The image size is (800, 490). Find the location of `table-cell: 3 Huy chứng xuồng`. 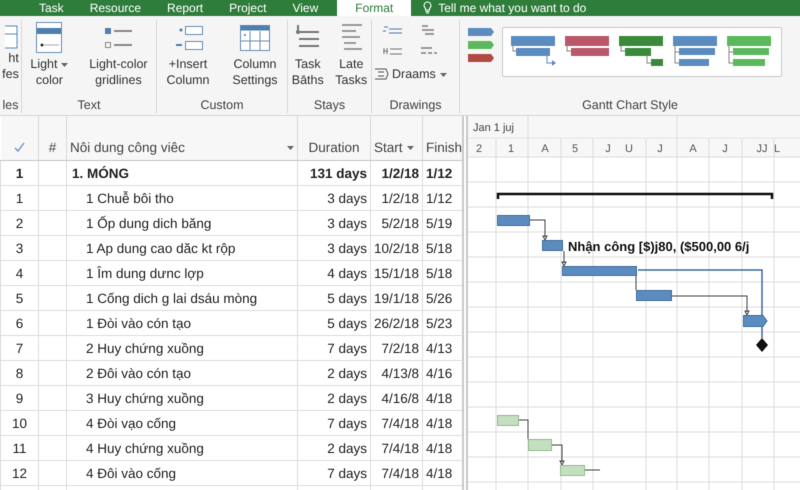

table-cell: 3 Huy chứng xuồng is located at coordinates (182, 398).